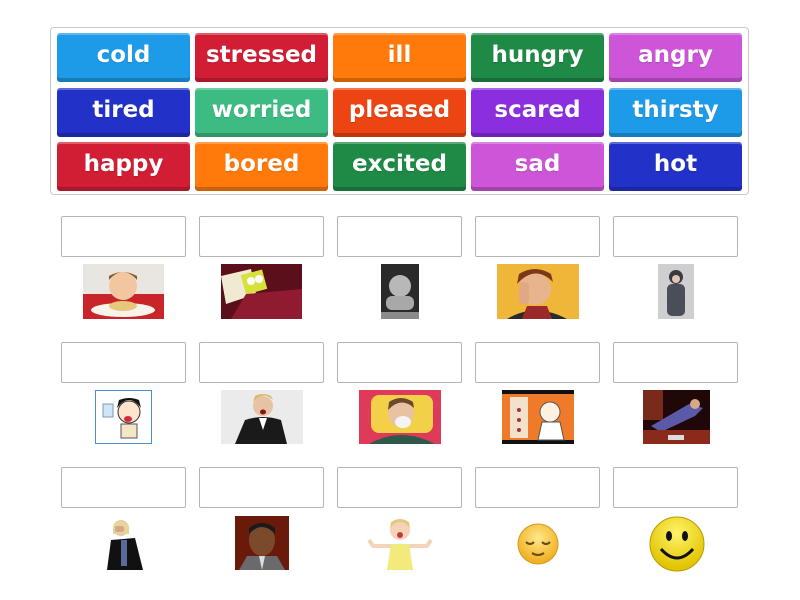 The image size is (800, 600). What do you see at coordinates (399, 166) in the screenshot?
I see `word-tile-excited: excited` at bounding box center [399, 166].